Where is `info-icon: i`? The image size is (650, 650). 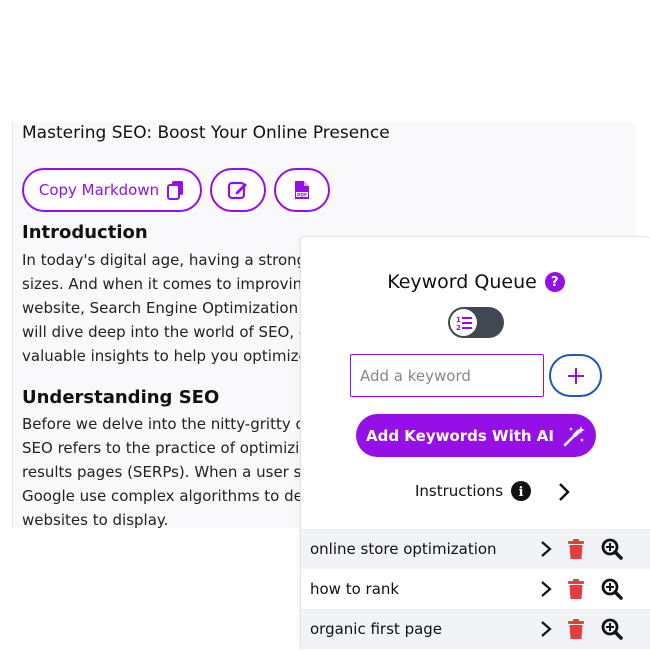 info-icon: i is located at coordinates (521, 491).